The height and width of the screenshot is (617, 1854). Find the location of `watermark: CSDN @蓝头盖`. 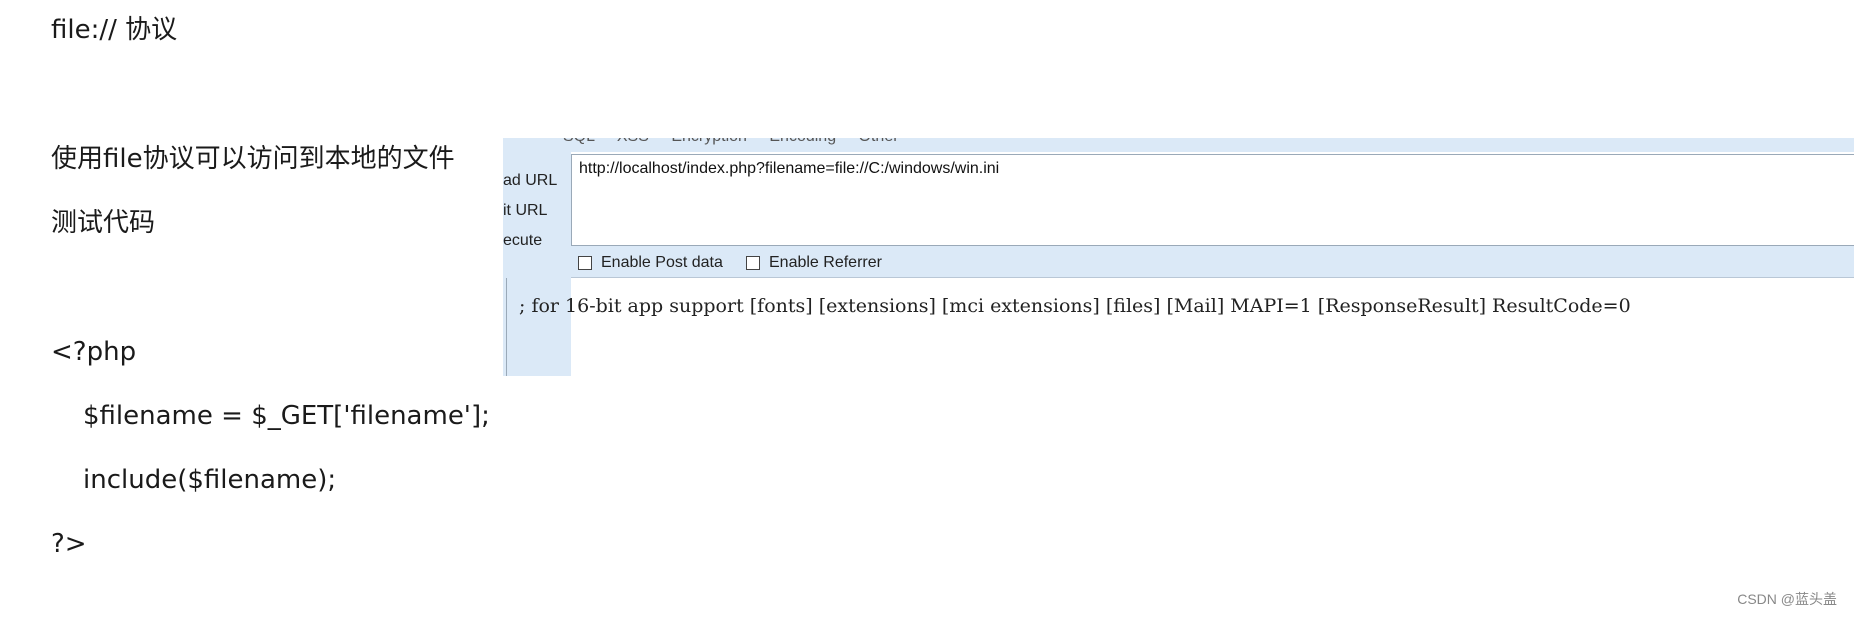

watermark: CSDN @蓝头盖 is located at coordinates (1787, 599).